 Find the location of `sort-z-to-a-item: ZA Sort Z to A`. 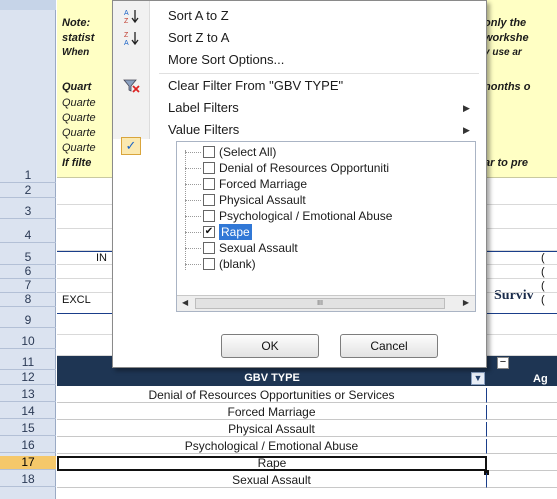

sort-z-to-a-item: ZA Sort Z to A is located at coordinates (299, 38).